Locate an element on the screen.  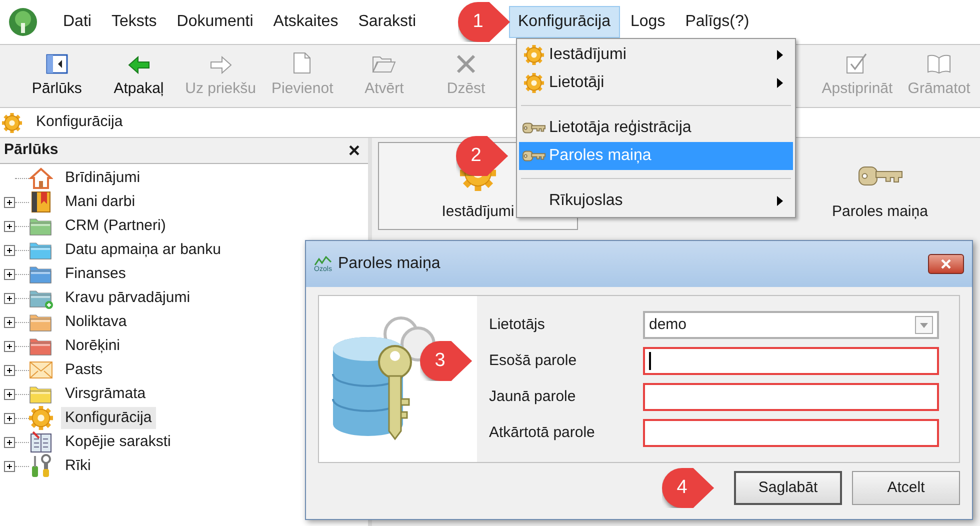
menu-item: Dokumenti is located at coordinates (215, 22).